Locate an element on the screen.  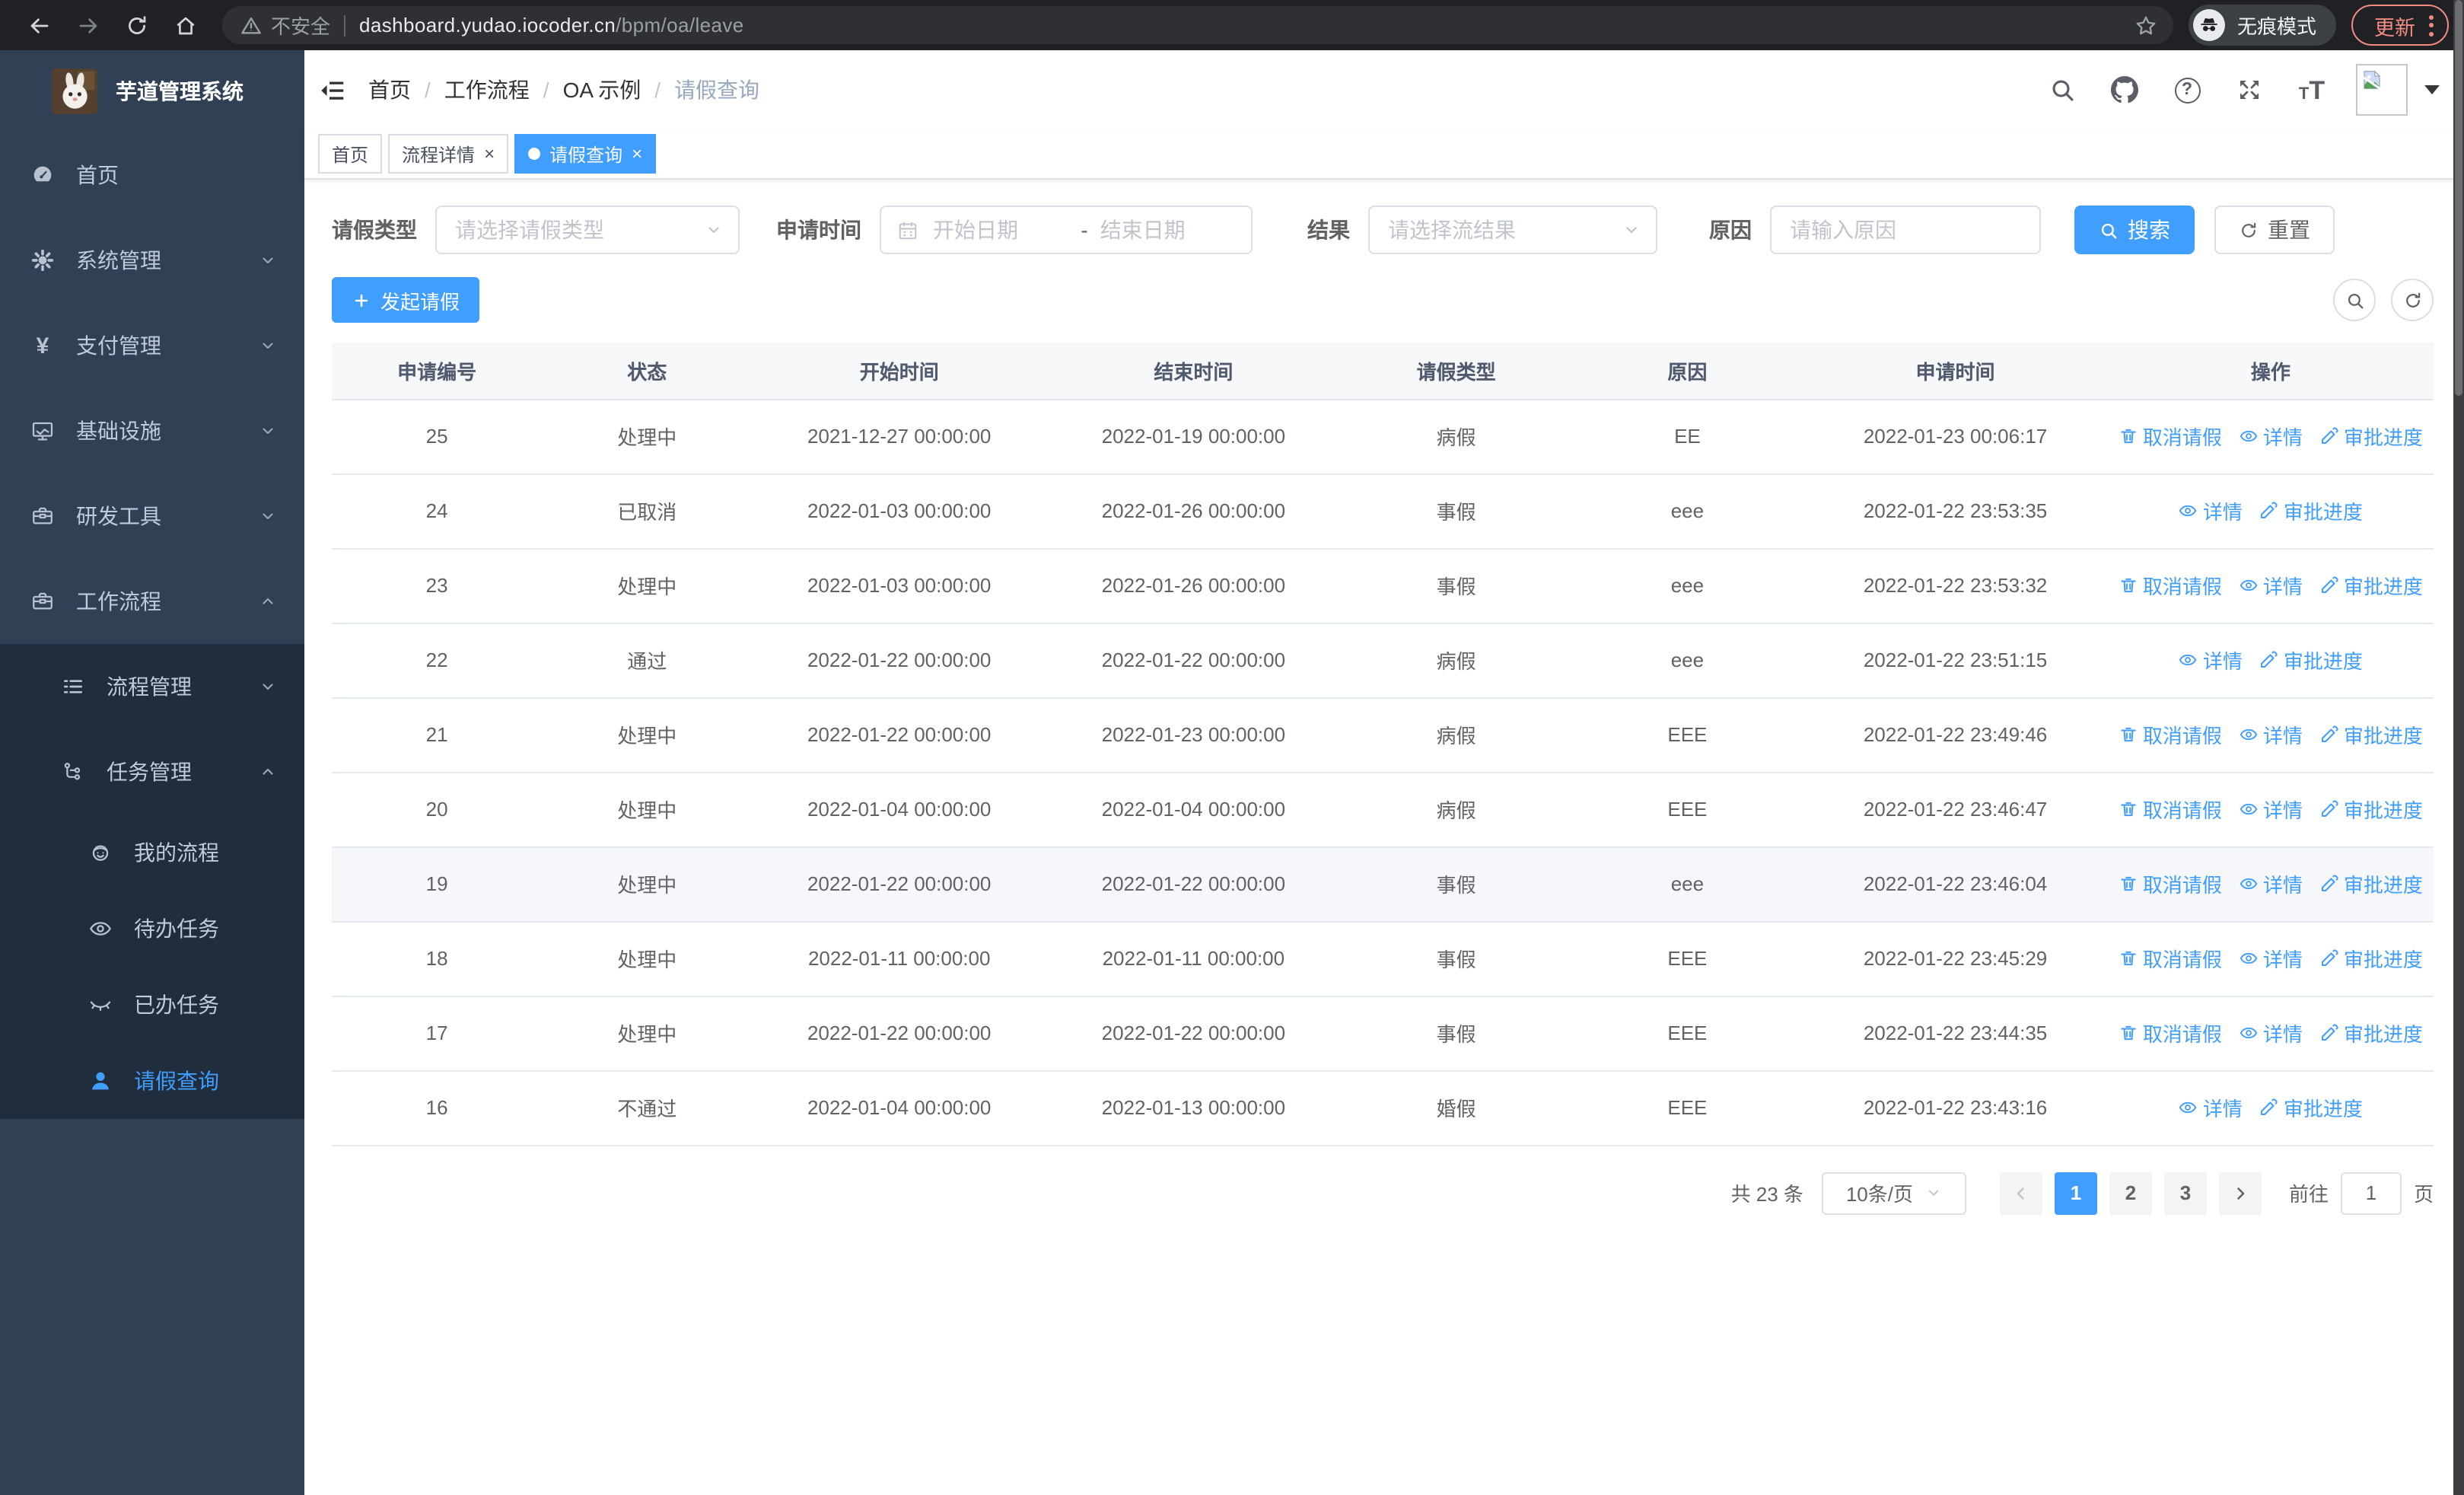
page-size-select: 10条/页 is located at coordinates (1893, 1192).